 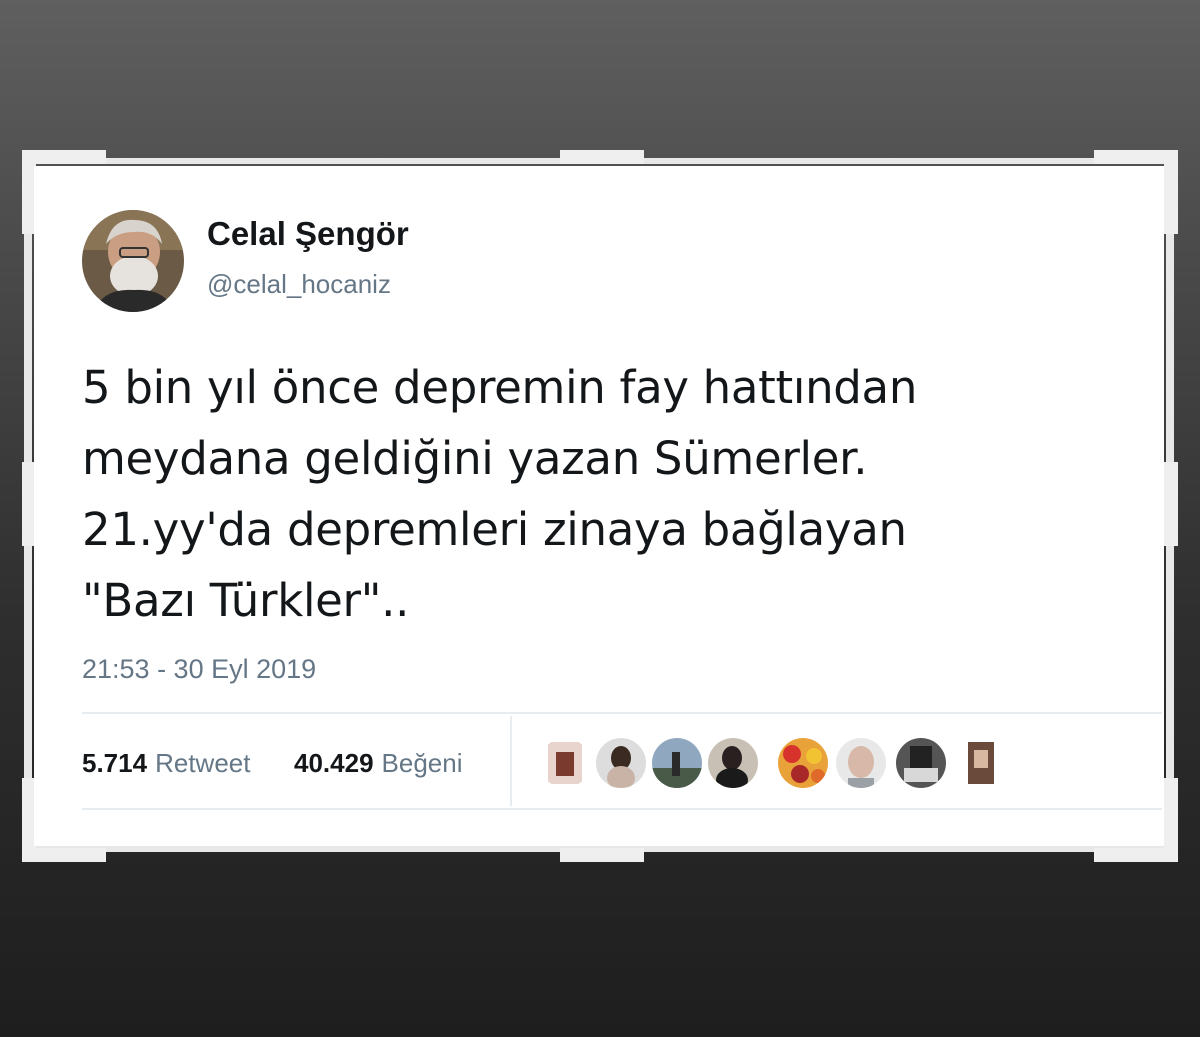 I want to click on author-handle: @celal_hocaniz, so click(x=299, y=284).